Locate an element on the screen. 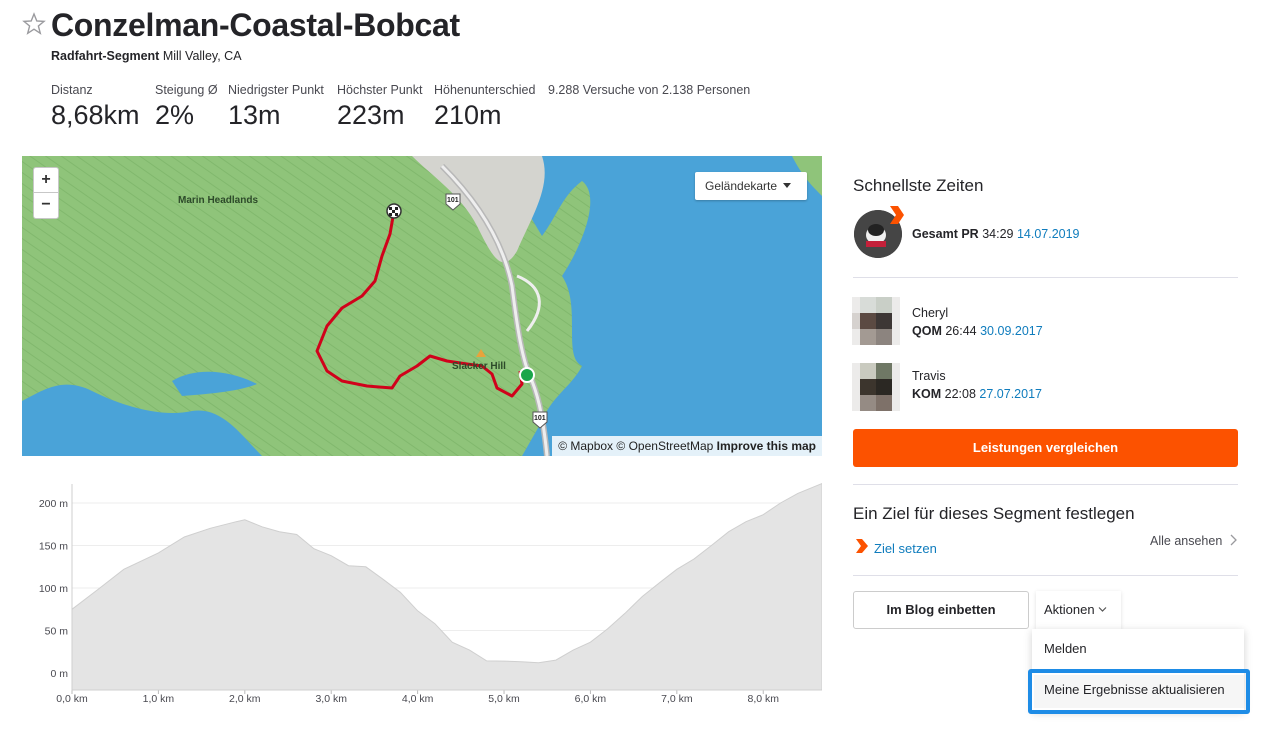 The height and width of the screenshot is (737, 1265). stat-grade: Steigung Ø 2% is located at coordinates (186, 107).